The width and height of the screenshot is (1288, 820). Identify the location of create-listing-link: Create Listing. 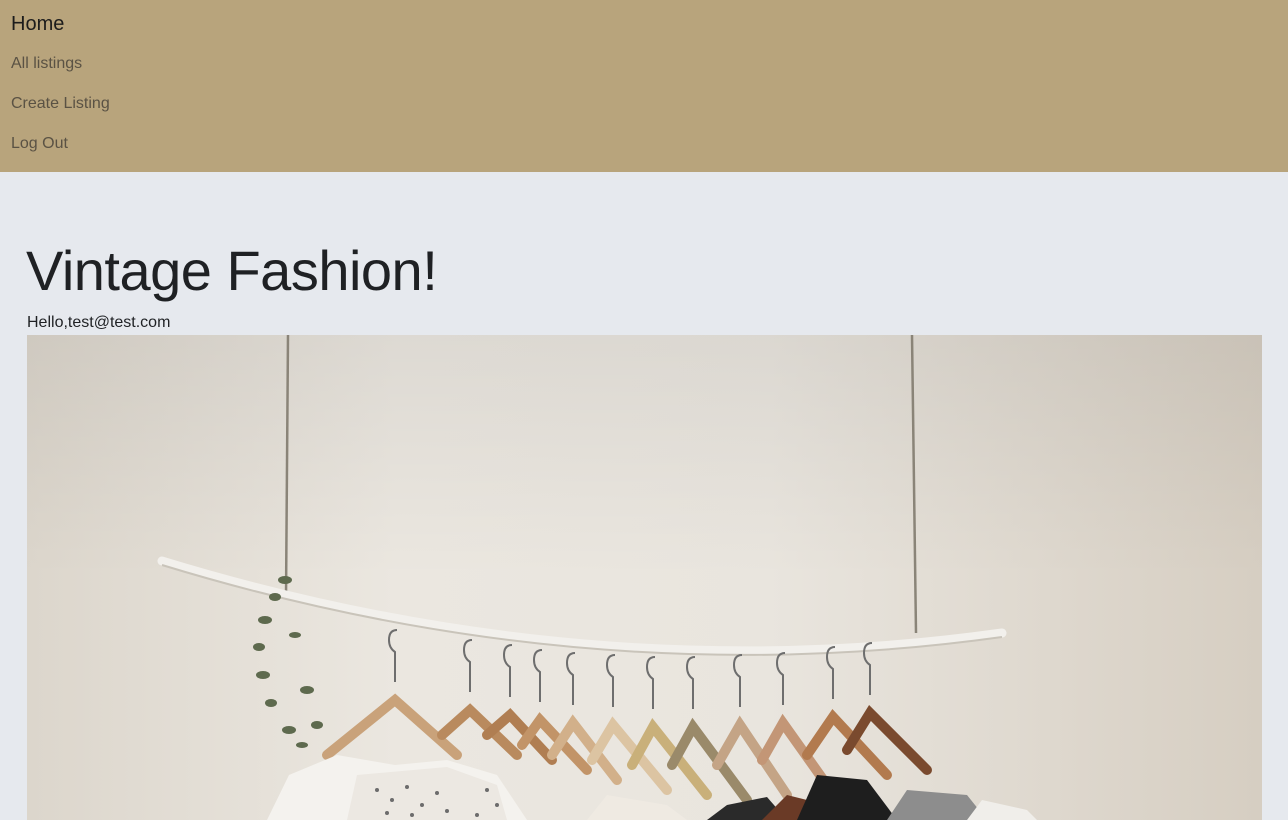
(60, 104).